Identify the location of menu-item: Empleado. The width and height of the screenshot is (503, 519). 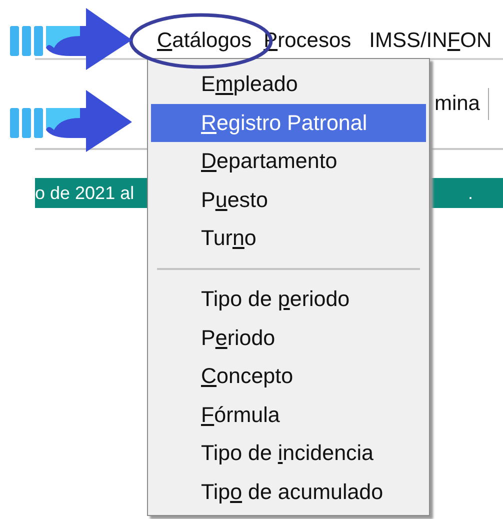
(288, 84).